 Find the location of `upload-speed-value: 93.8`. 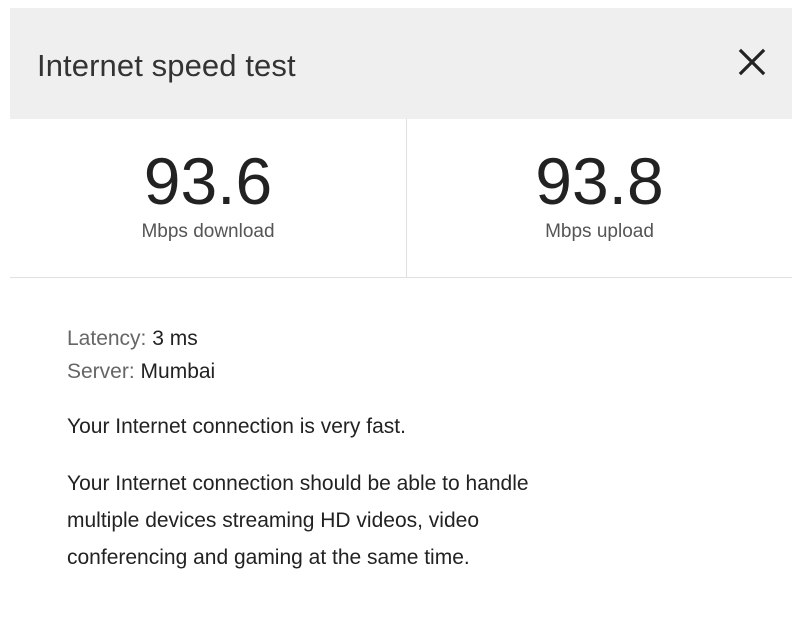

upload-speed-value: 93.8 is located at coordinates (599, 181).